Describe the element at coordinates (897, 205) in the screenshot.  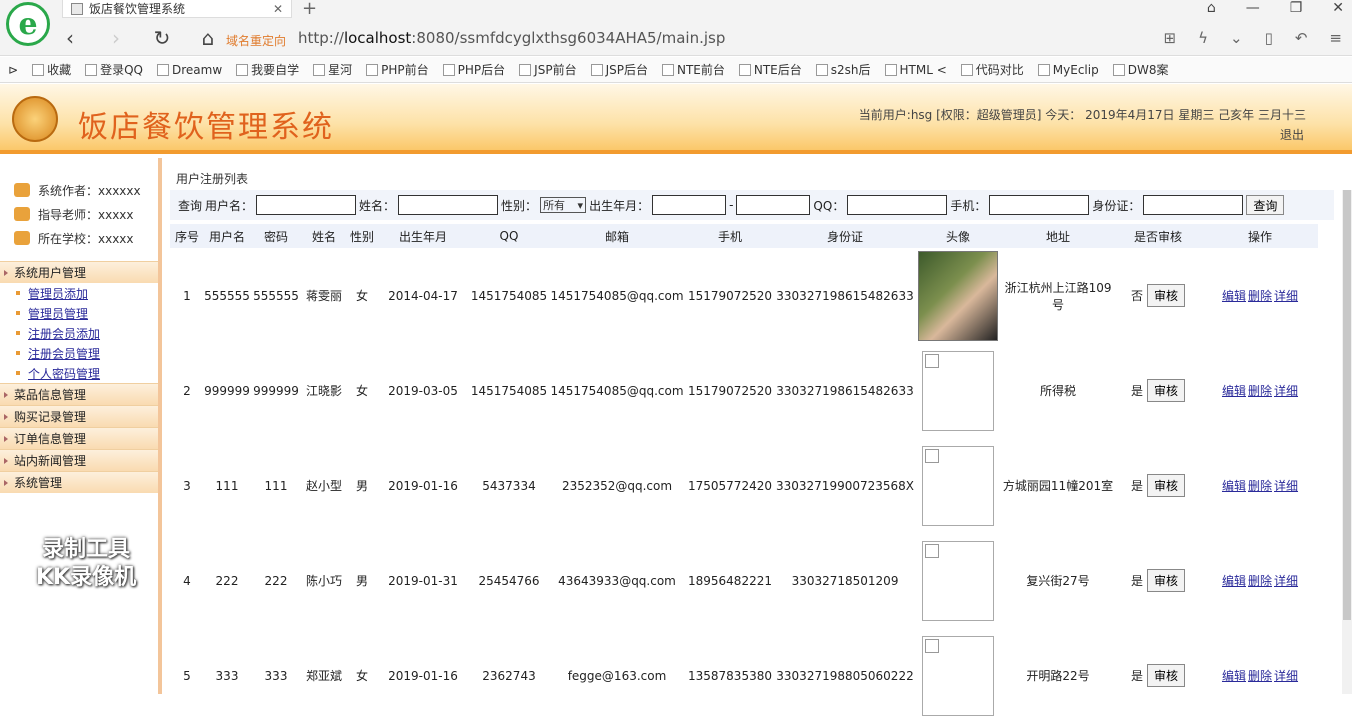
I see `qq-input` at that location.